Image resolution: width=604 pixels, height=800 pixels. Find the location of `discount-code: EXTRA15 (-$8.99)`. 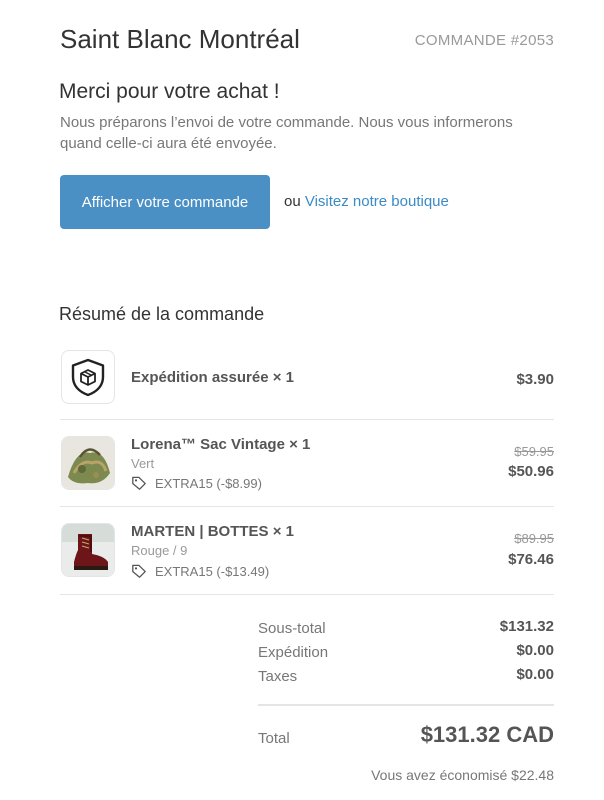

discount-code: EXTRA15 (-$8.99) is located at coordinates (208, 483).